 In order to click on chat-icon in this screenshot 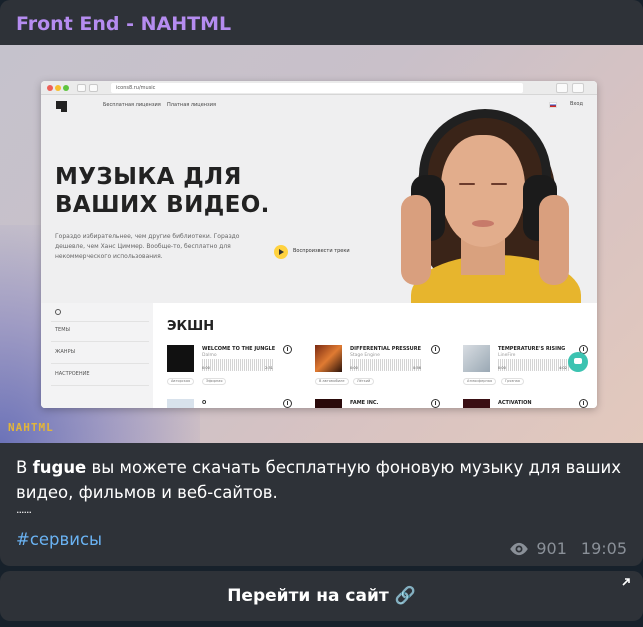, I will do `click(578, 362)`.